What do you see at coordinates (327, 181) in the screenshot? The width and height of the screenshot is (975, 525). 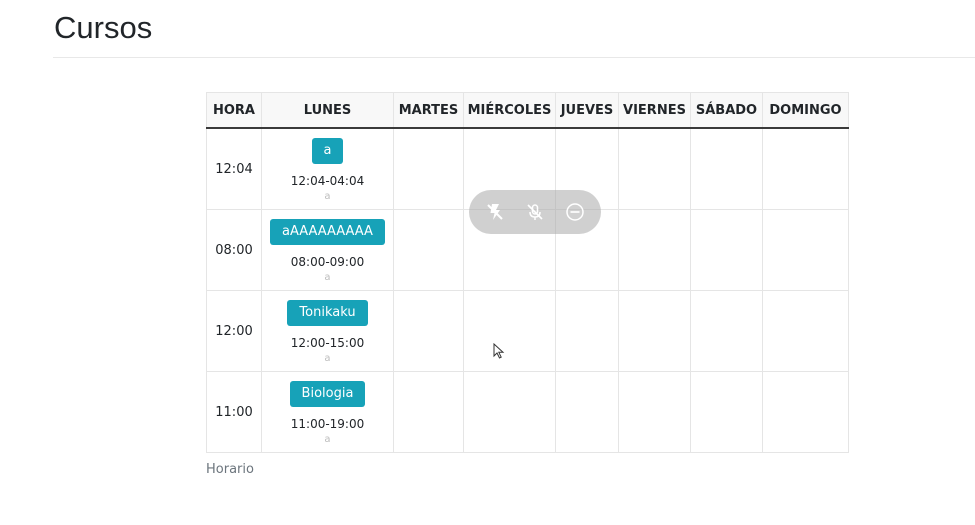 I see `course-time-range: 12:04-04:04` at bounding box center [327, 181].